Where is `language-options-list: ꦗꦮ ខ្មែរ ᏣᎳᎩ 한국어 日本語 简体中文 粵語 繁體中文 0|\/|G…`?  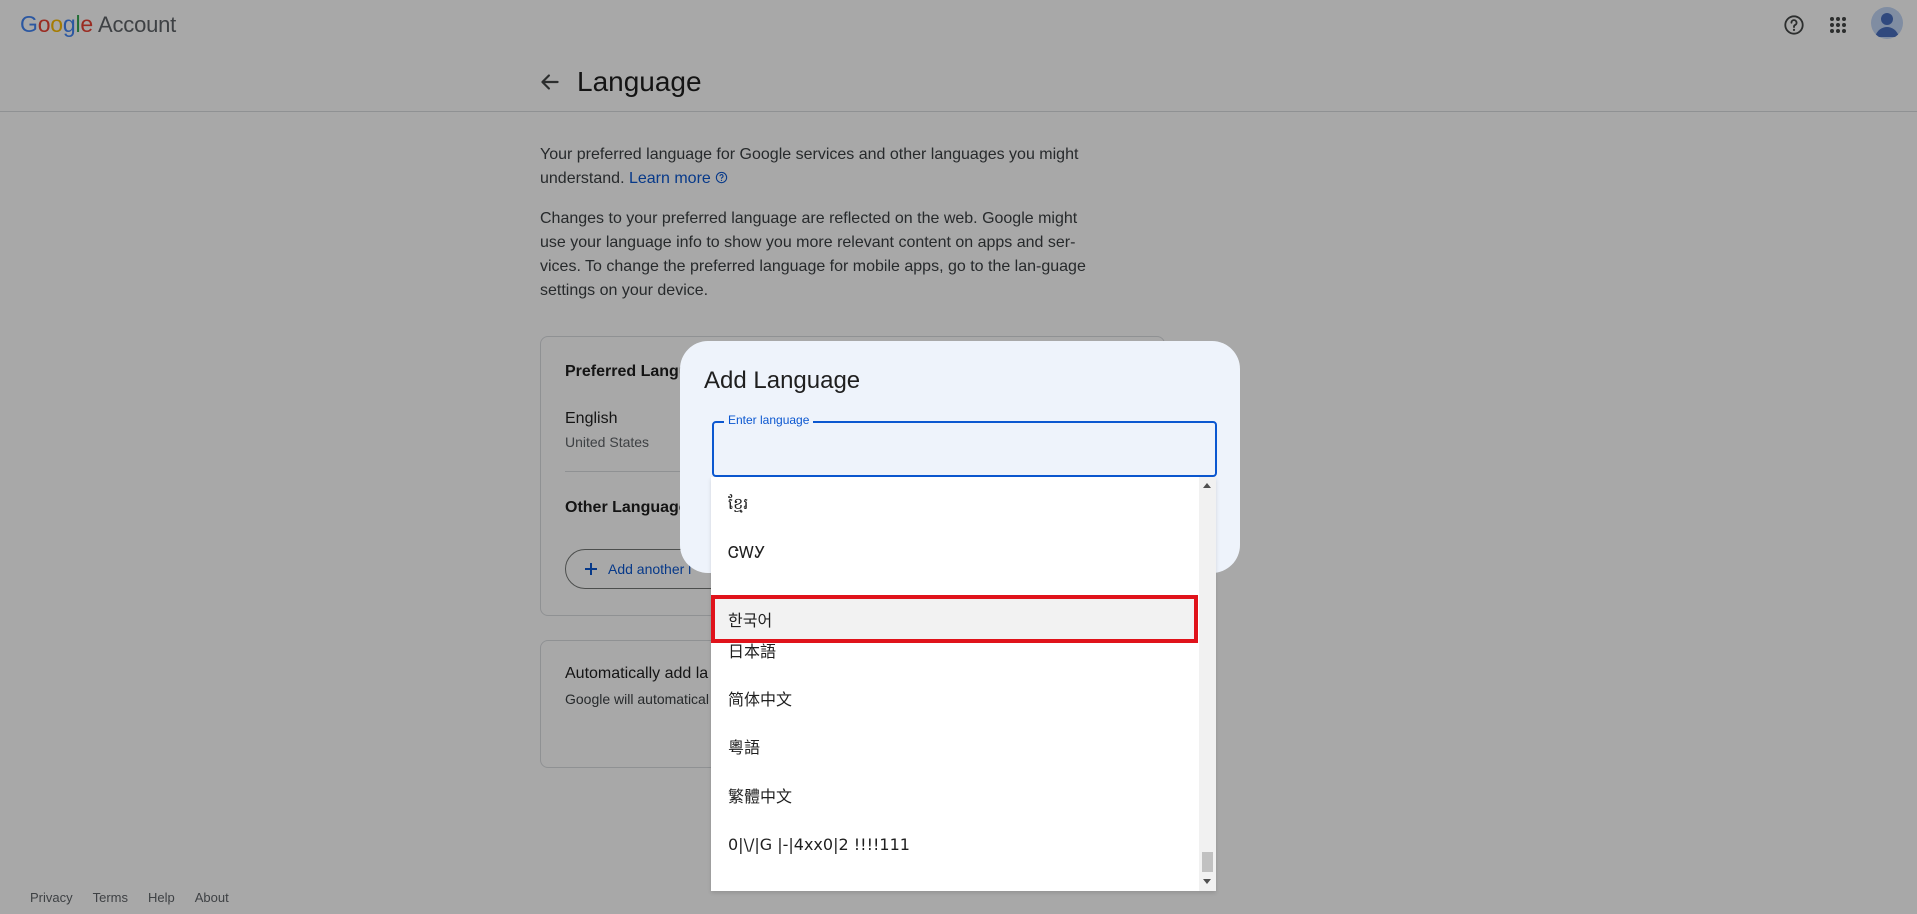
language-options-list: ꦗꦮ ខ្មែរ ᏣᎳᎩ 한국어 日本語 简体中文 粵語 繁體中文 0|\/|G… is located at coordinates (963, 684).